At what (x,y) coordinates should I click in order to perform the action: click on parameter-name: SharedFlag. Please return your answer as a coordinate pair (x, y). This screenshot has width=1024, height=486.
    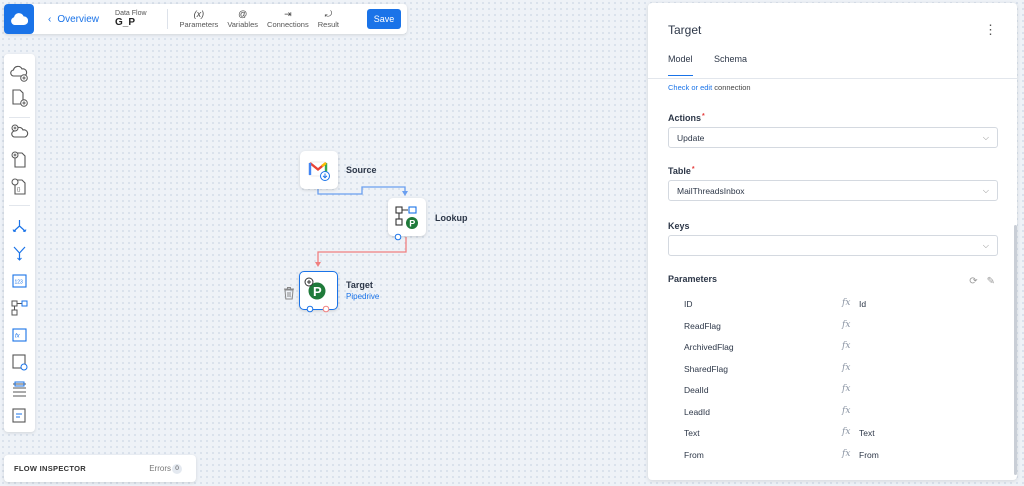
    Looking at the image, I should click on (706, 369).